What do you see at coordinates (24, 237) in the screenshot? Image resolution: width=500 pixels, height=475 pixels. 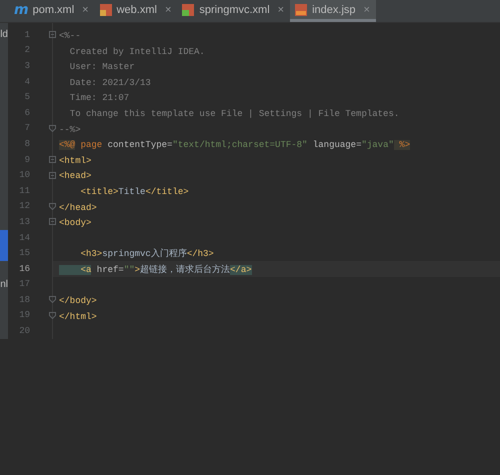 I see `line-number: 14` at bounding box center [24, 237].